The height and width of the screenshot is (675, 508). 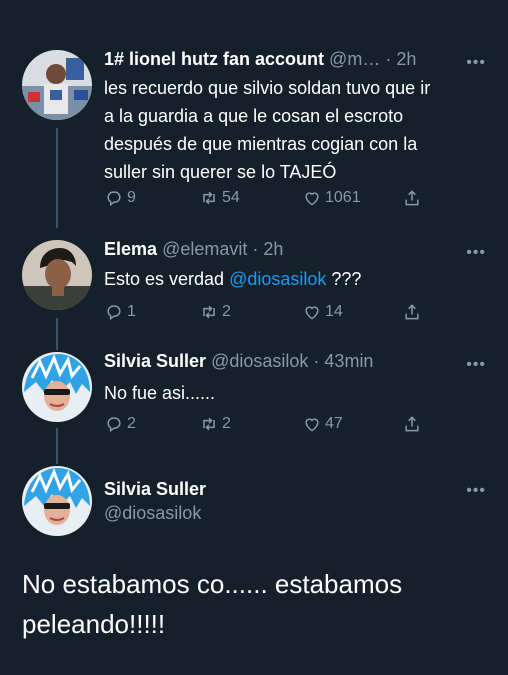 I want to click on like-count: 47, so click(x=334, y=423).